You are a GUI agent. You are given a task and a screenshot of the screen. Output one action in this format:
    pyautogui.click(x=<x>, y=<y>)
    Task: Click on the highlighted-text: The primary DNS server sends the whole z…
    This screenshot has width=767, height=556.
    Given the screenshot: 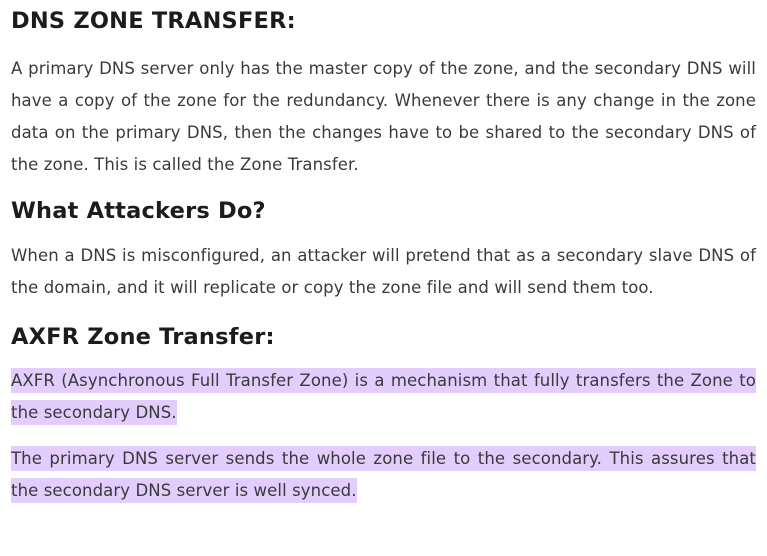 What is the action you would take?
    pyautogui.click(x=383, y=474)
    